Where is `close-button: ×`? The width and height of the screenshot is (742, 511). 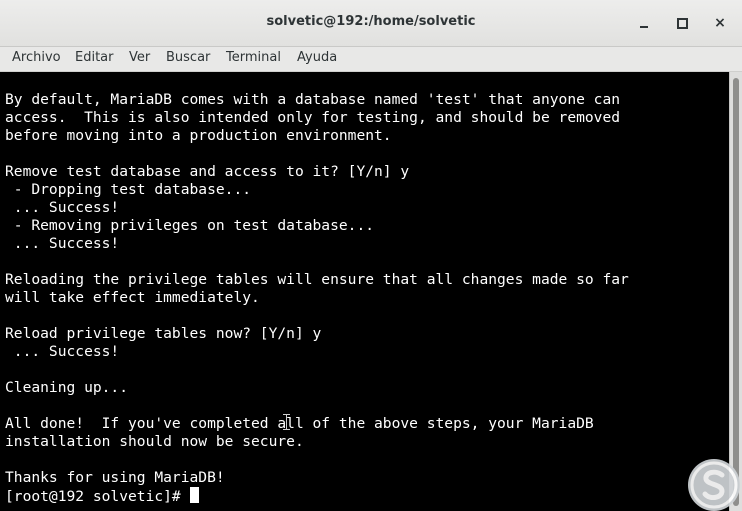 close-button: × is located at coordinates (720, 23).